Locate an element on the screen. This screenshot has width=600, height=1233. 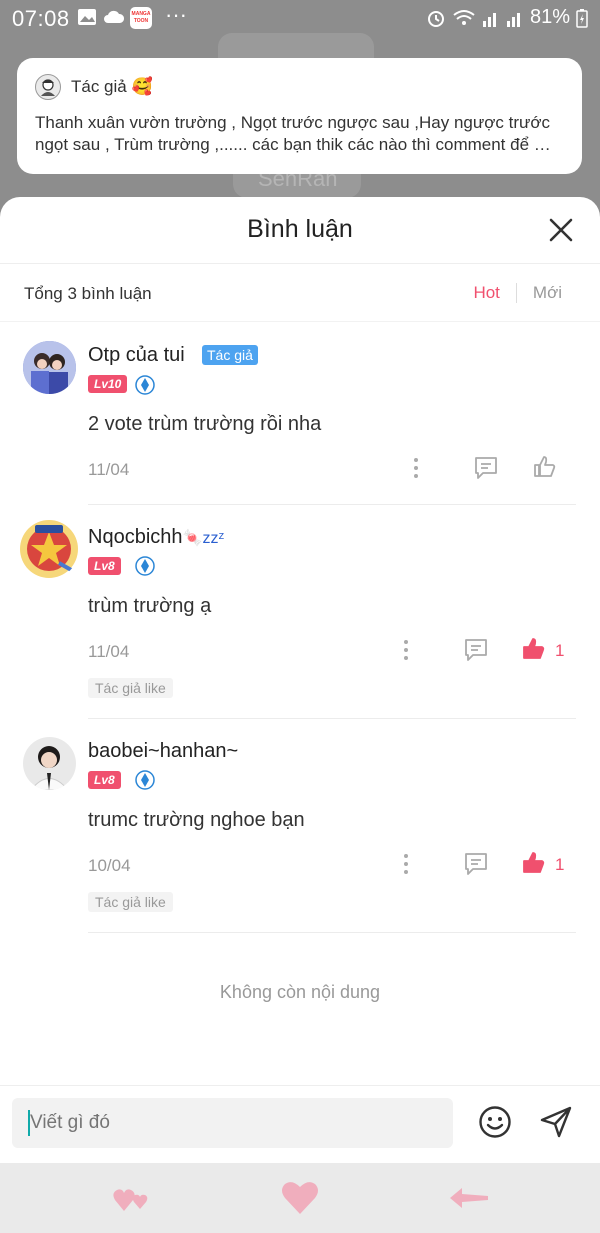
sheet-title: Bình luận is located at coordinates (300, 229).